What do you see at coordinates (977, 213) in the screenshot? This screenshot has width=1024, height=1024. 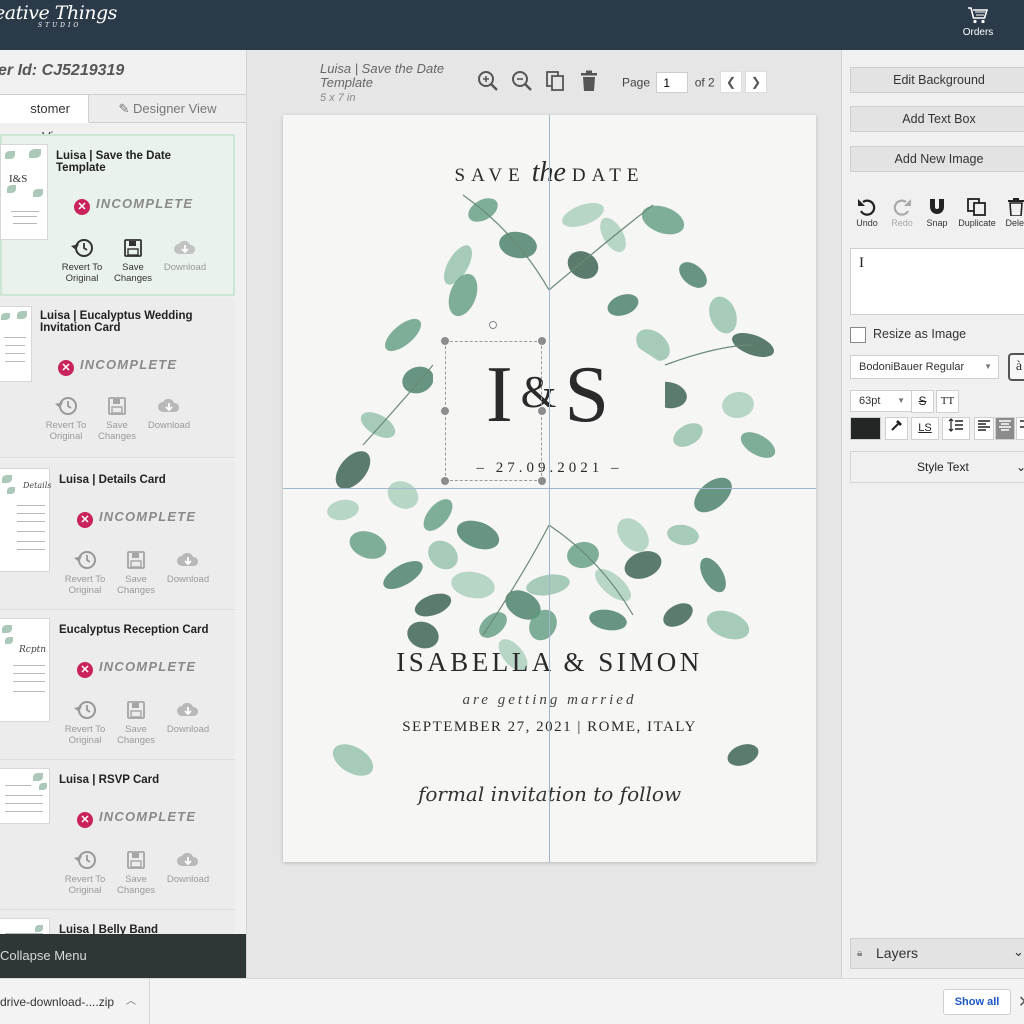 I see `duplicate-button: Duplicate` at bounding box center [977, 213].